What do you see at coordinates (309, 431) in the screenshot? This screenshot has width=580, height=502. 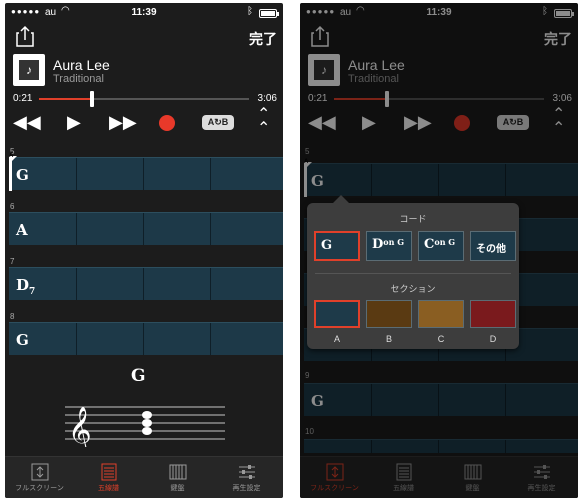 I see `measure-number: 10` at bounding box center [309, 431].